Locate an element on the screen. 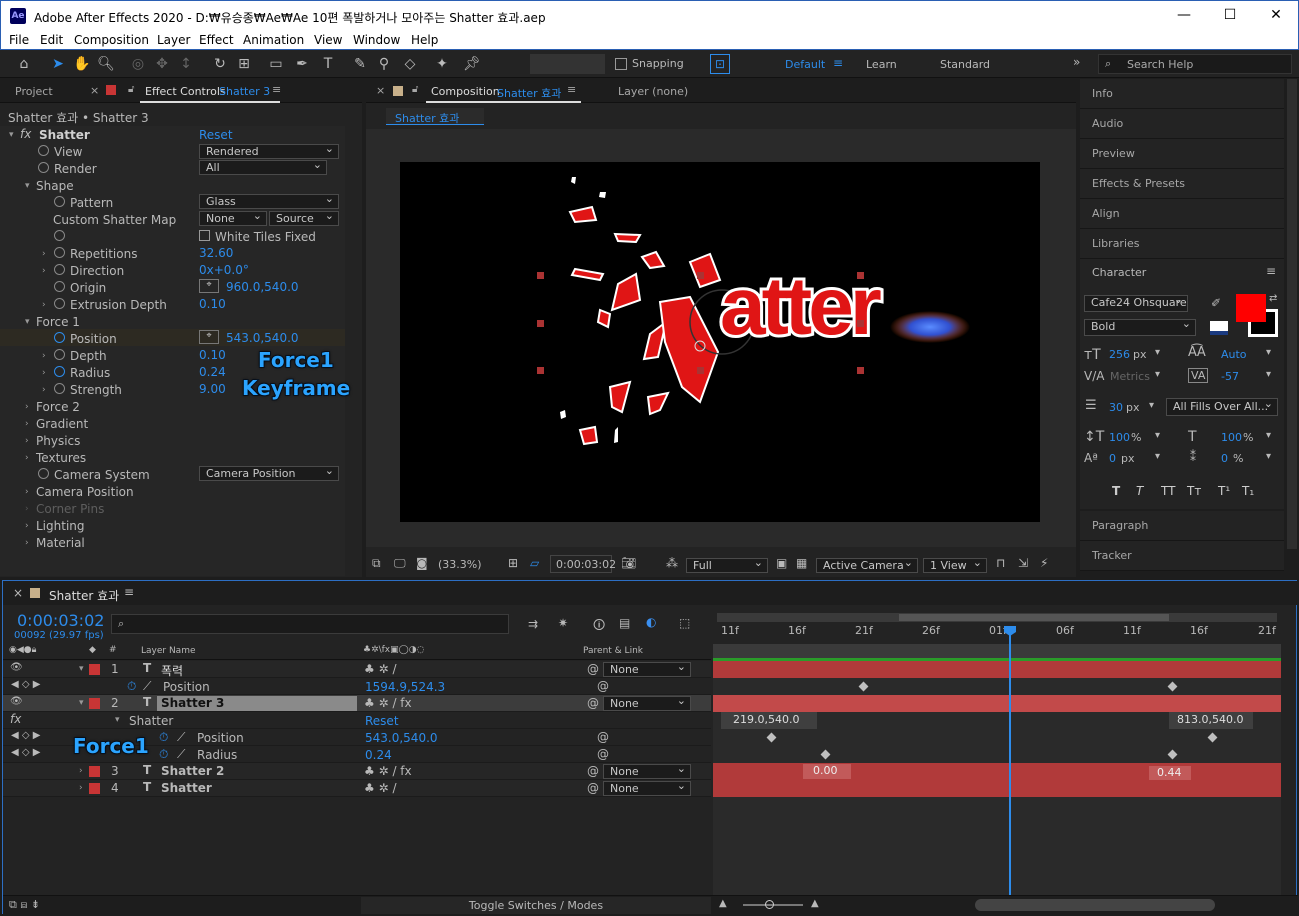  snapshot-icon: 📷︎ is located at coordinates (628, 563).